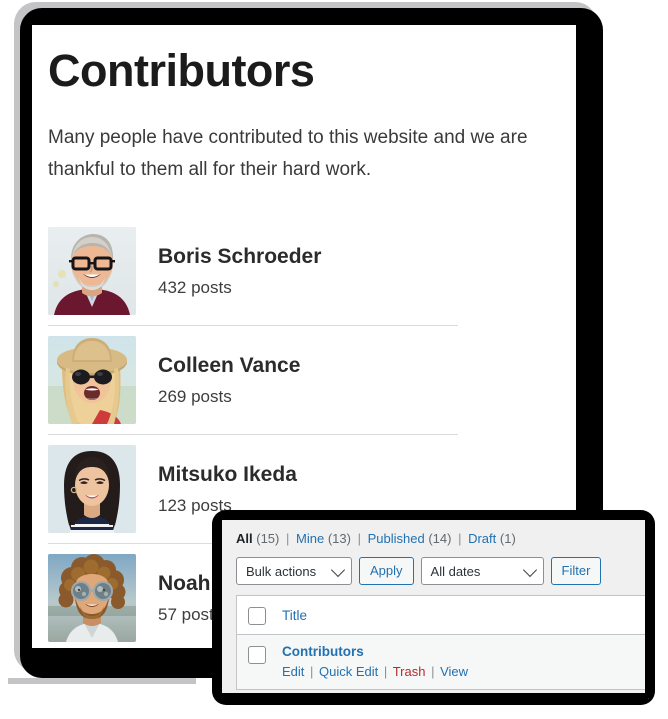 The height and width of the screenshot is (719, 668). I want to click on subview-link-draft: Draft, so click(482, 538).